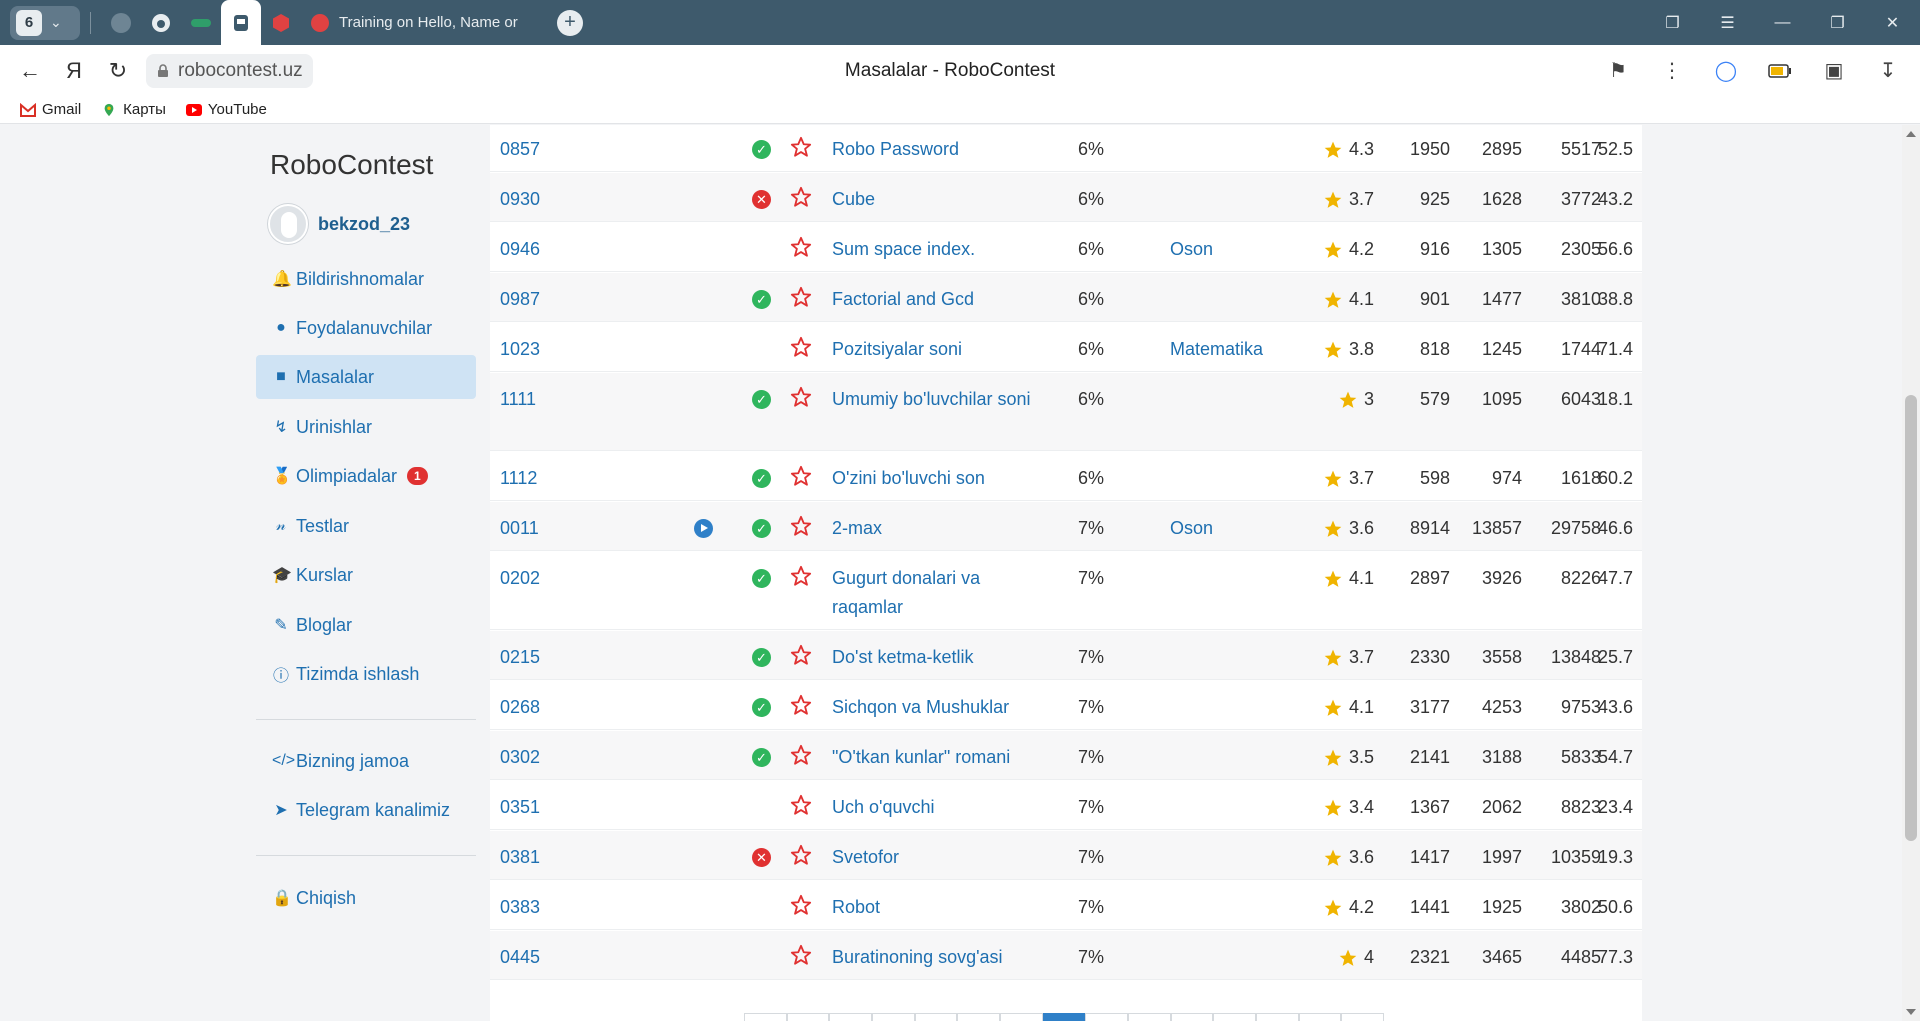 The width and height of the screenshot is (1920, 1021). I want to click on bookmark-icon: ⚑, so click(1618, 71).